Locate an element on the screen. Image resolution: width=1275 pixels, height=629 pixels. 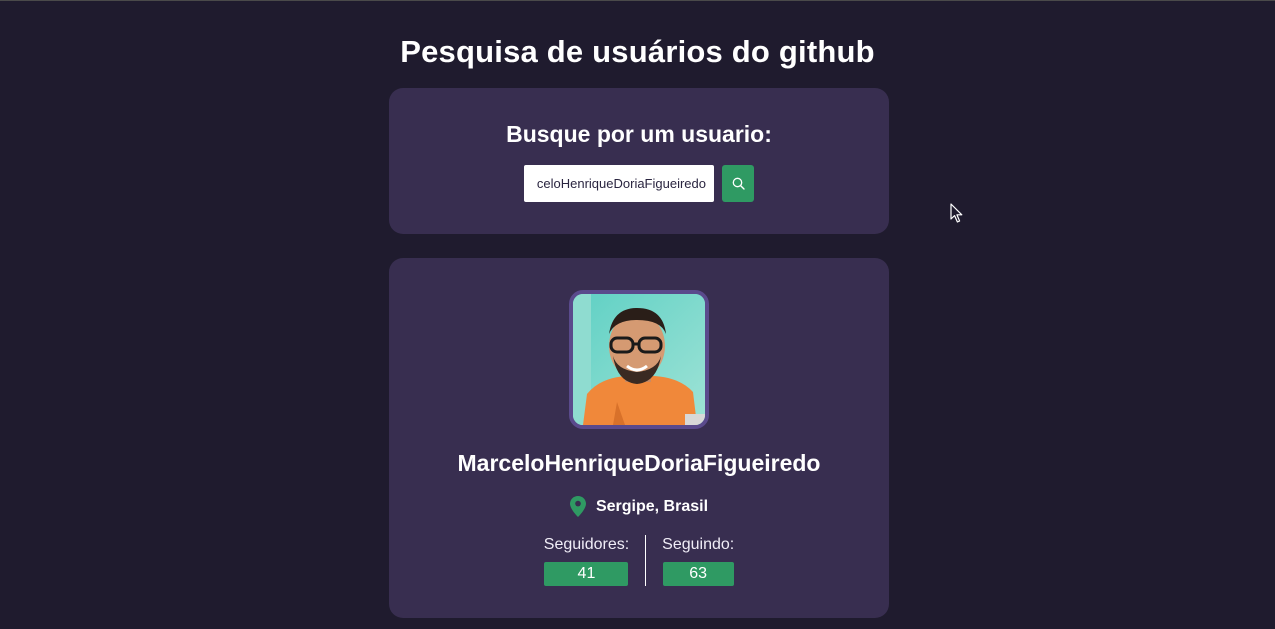
following-stat: Seguindo: 63 is located at coordinates (690, 560).